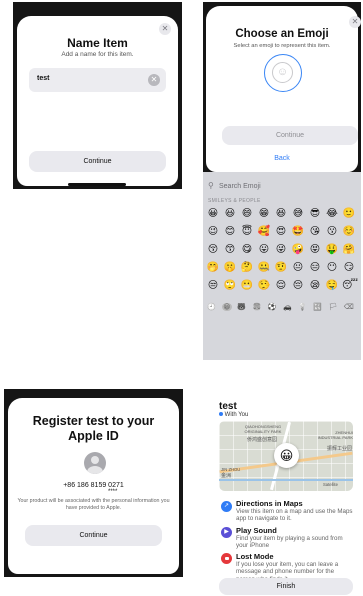  I want to click on emoji-key: 😊, so click(230, 232).